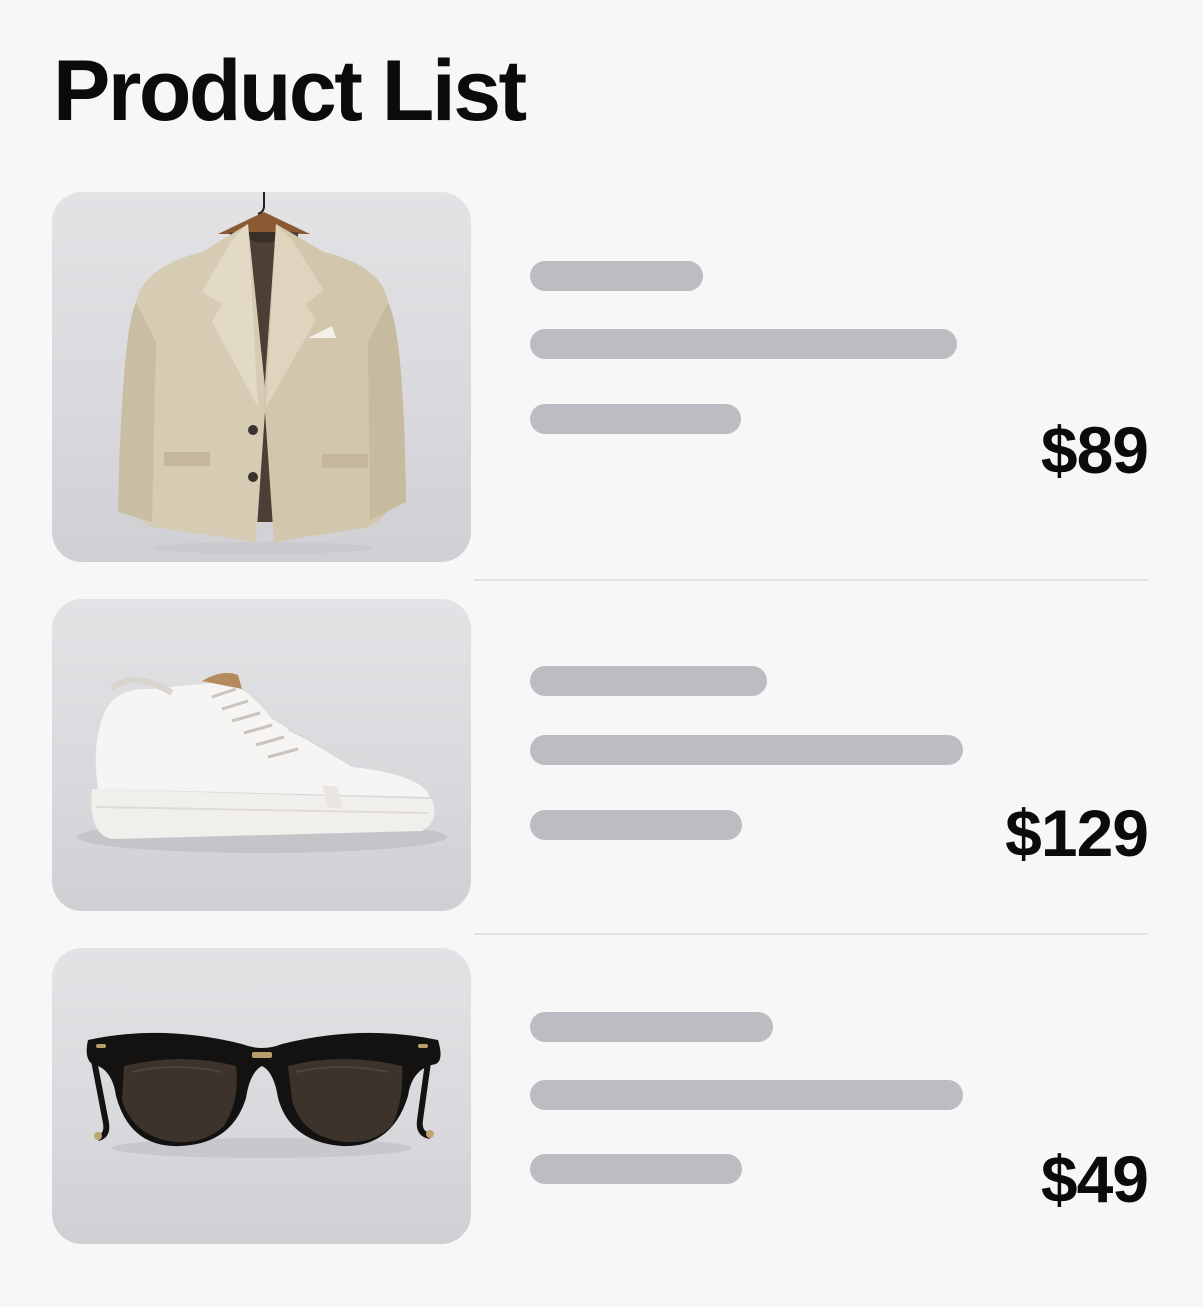  Describe the element at coordinates (290, 91) in the screenshot. I see `page-title: Product List` at that location.